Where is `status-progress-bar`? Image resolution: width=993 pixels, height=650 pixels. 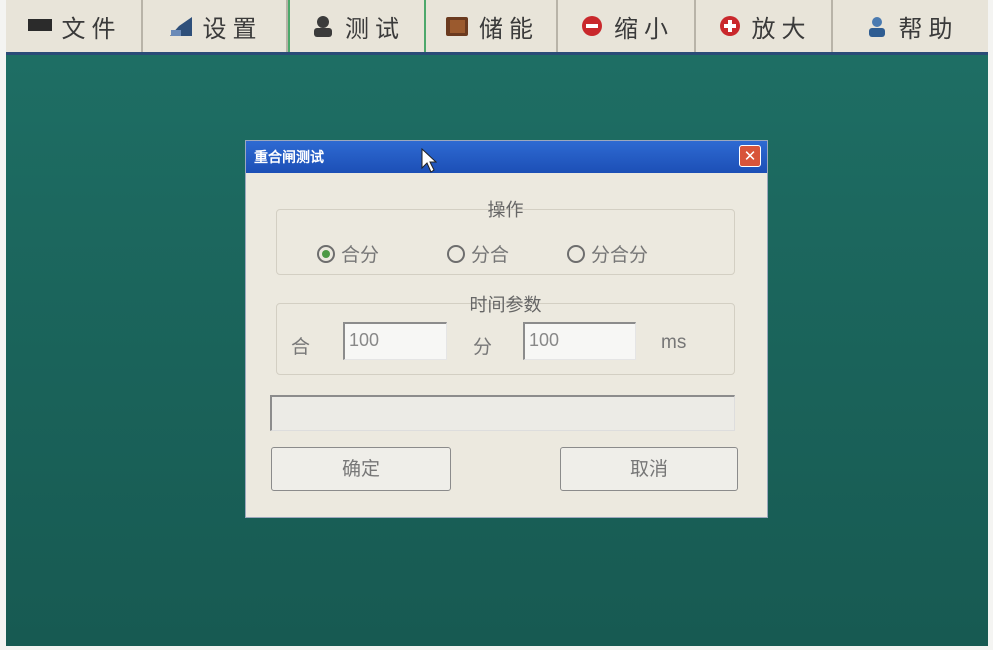
status-progress-bar is located at coordinates (502, 413).